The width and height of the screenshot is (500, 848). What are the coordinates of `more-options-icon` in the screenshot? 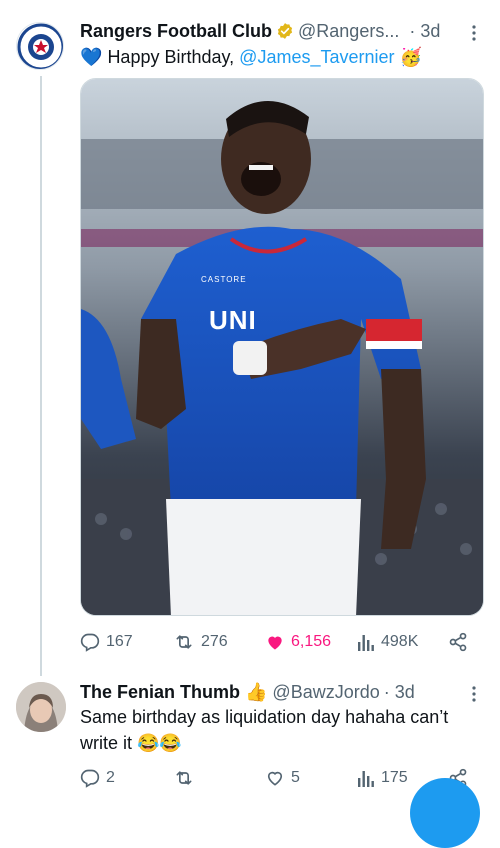 It's located at (474, 34).